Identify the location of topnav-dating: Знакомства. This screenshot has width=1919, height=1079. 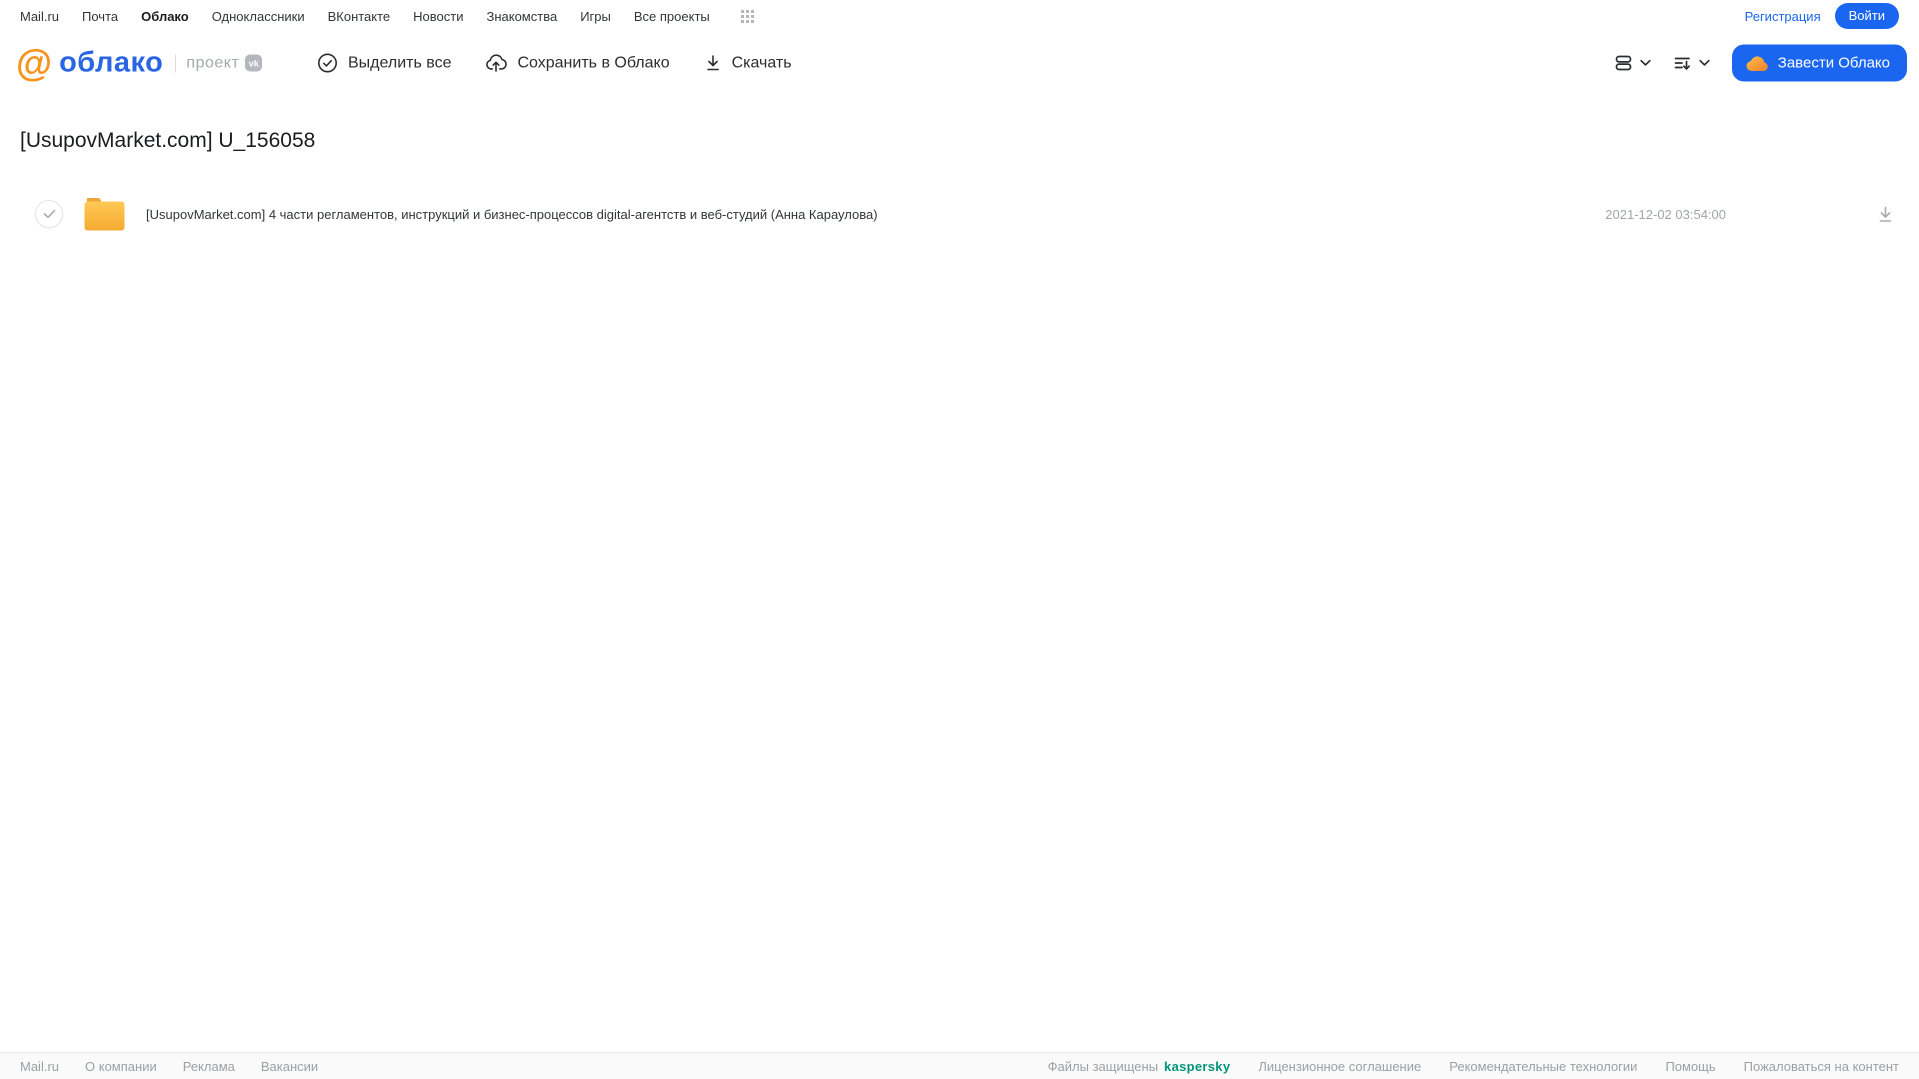
(521, 16).